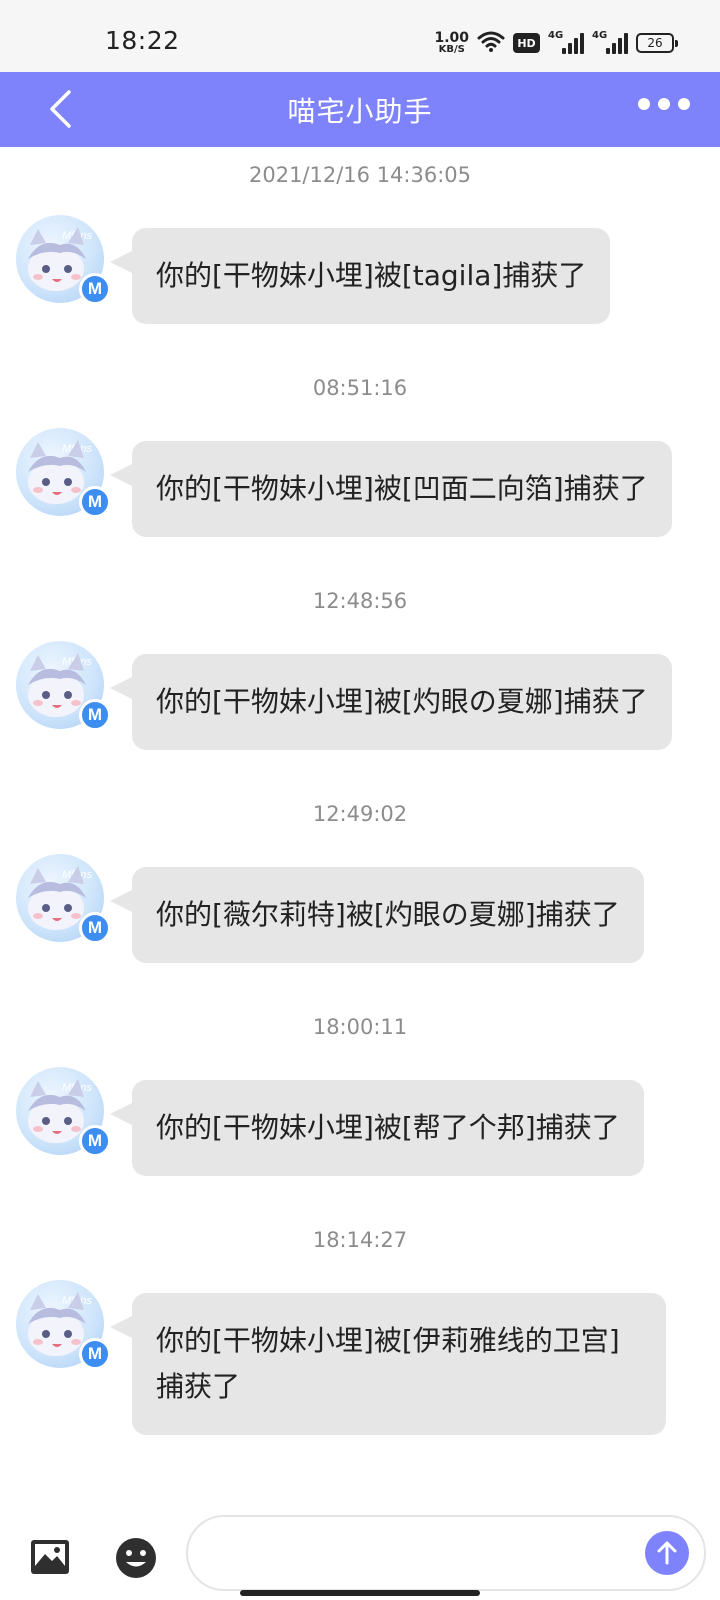 This screenshot has width=720, height=1600. Describe the element at coordinates (360, 814) in the screenshot. I see `message-timestamp: 12:49:02` at that location.